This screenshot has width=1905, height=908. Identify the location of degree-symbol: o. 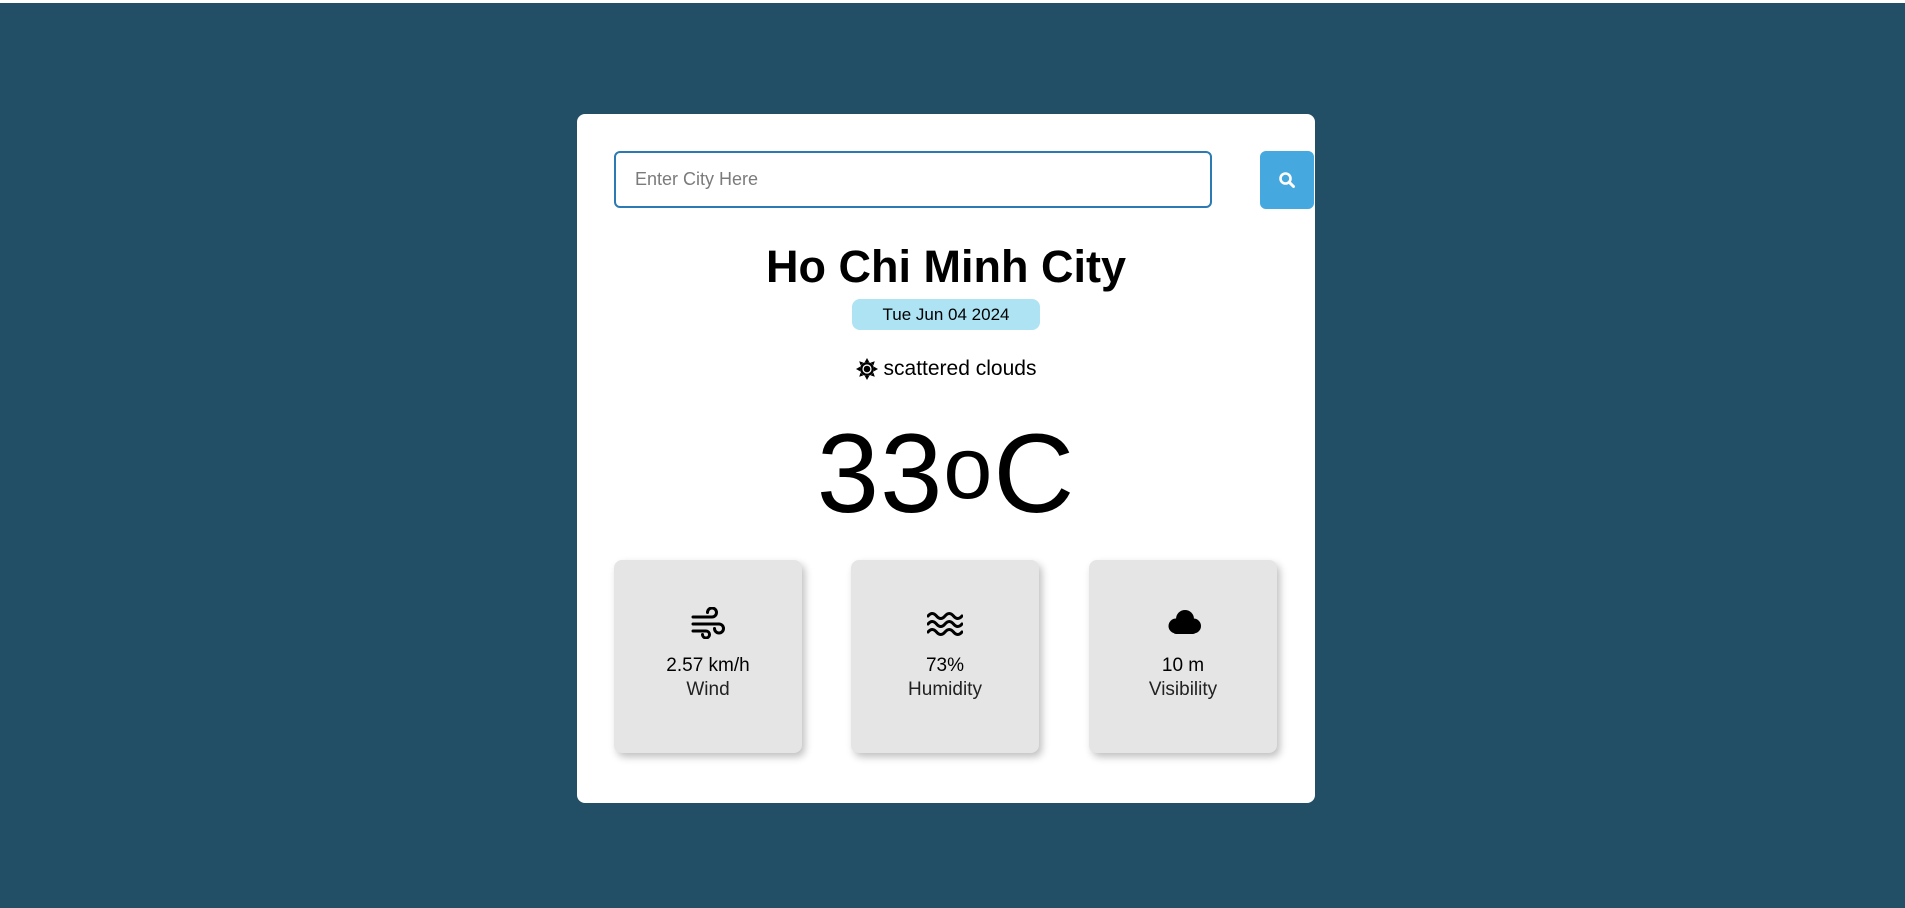
(968, 467).